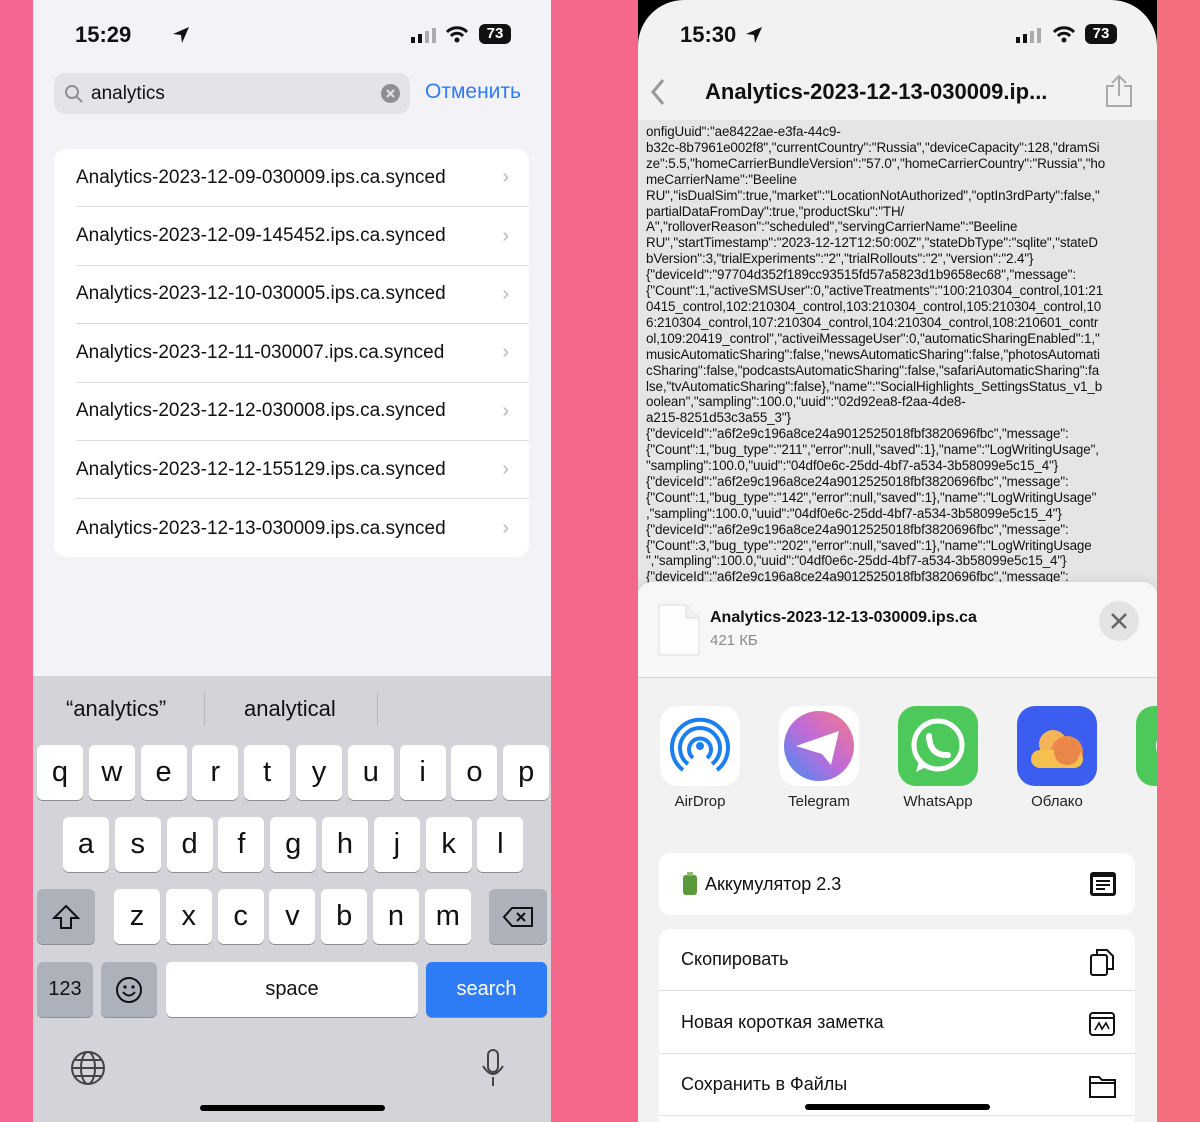  What do you see at coordinates (897, 960) in the screenshot?
I see `action-copy: Скопировать` at bounding box center [897, 960].